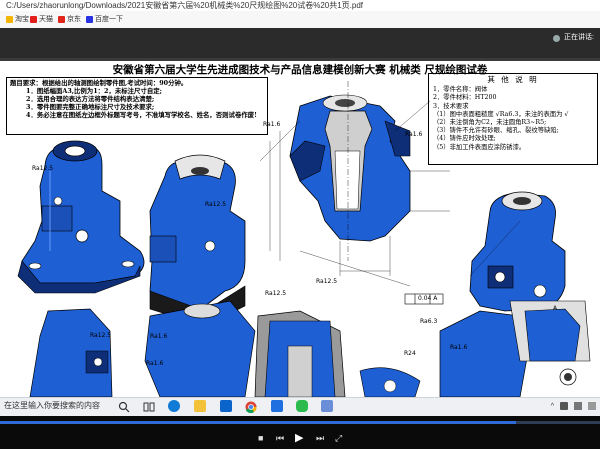 The image size is (600, 449). Describe the element at coordinates (81, 217) in the screenshot. I see `valve-body-left-view` at that location.